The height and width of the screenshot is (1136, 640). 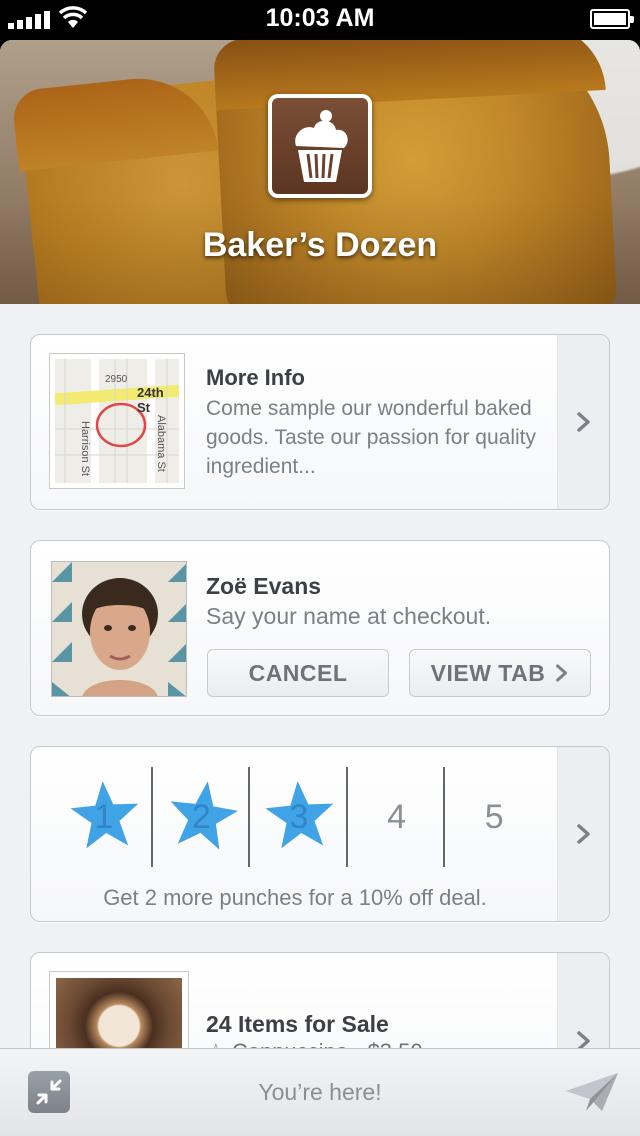 What do you see at coordinates (320, 245) in the screenshot?
I see `store-title: Baker’s Dozen` at bounding box center [320, 245].